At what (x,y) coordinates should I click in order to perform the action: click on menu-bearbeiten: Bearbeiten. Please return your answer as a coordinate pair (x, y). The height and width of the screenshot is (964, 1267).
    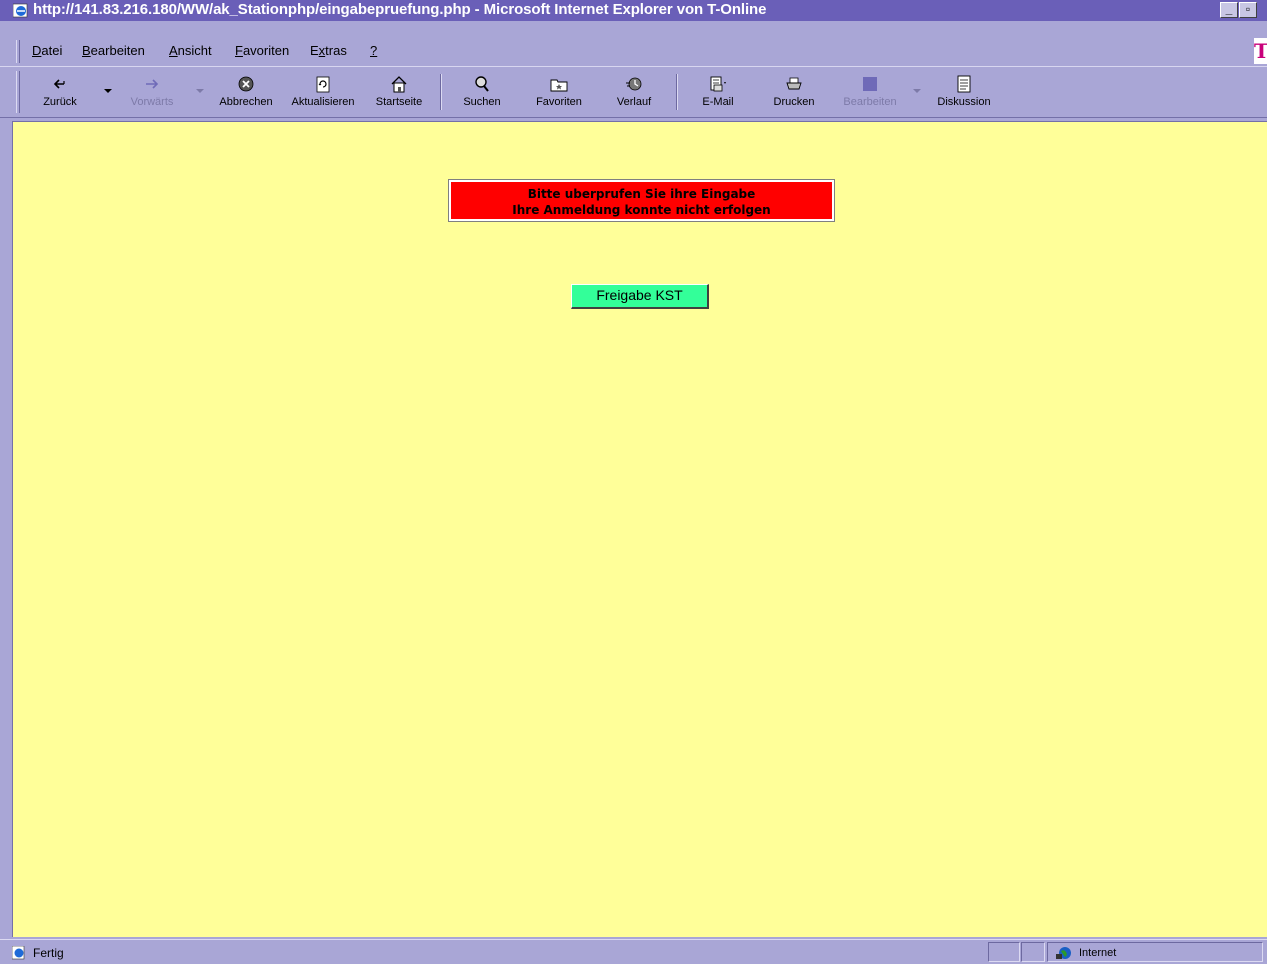
    Looking at the image, I should click on (113, 50).